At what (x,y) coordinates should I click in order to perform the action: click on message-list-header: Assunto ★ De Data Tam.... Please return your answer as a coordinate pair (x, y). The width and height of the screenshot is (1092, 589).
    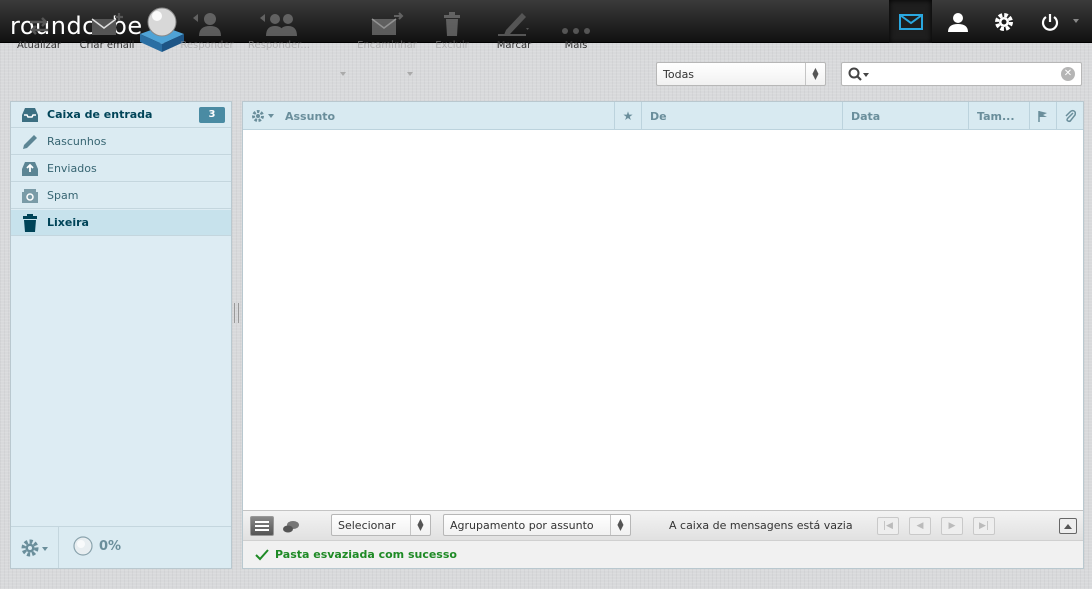
    Looking at the image, I should click on (663, 116).